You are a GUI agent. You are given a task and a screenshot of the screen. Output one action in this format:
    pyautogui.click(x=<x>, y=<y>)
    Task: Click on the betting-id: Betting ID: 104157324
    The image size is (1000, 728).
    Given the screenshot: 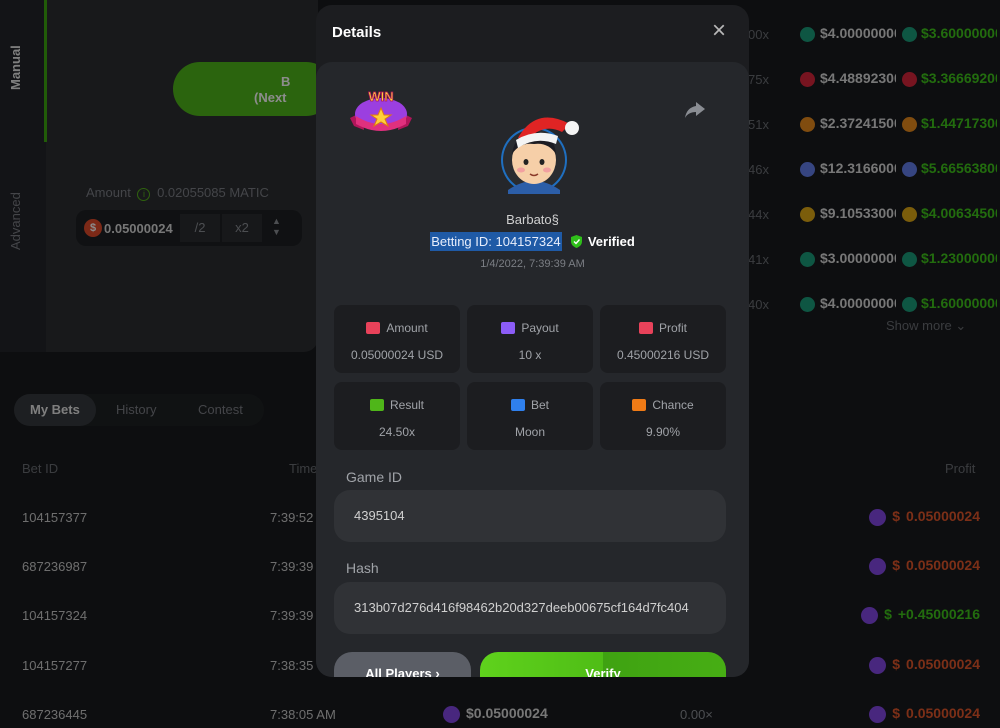 What is the action you would take?
    pyautogui.click(x=496, y=241)
    